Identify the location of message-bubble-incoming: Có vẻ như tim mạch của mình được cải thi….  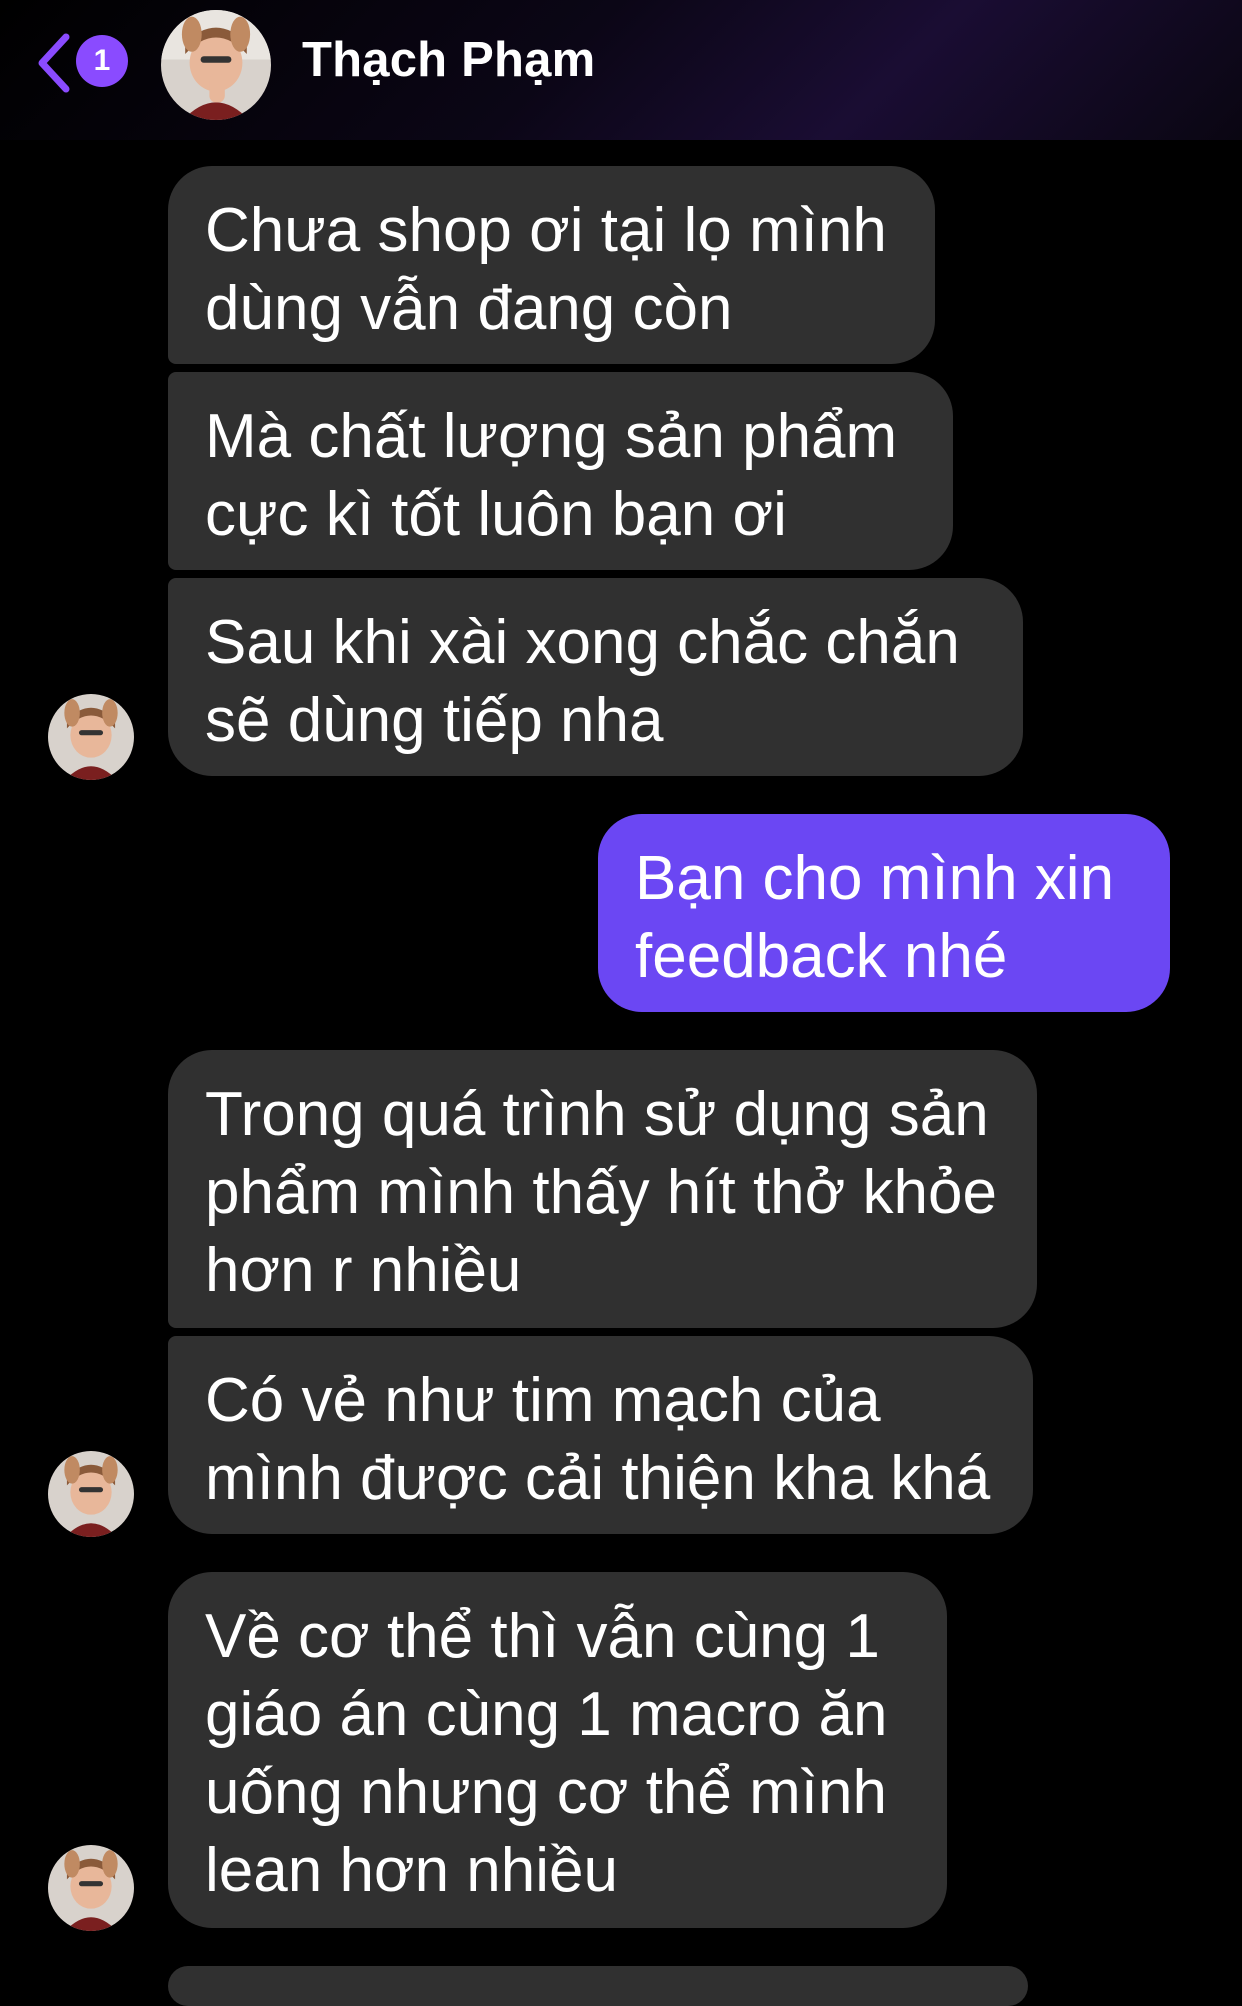
(600, 1435).